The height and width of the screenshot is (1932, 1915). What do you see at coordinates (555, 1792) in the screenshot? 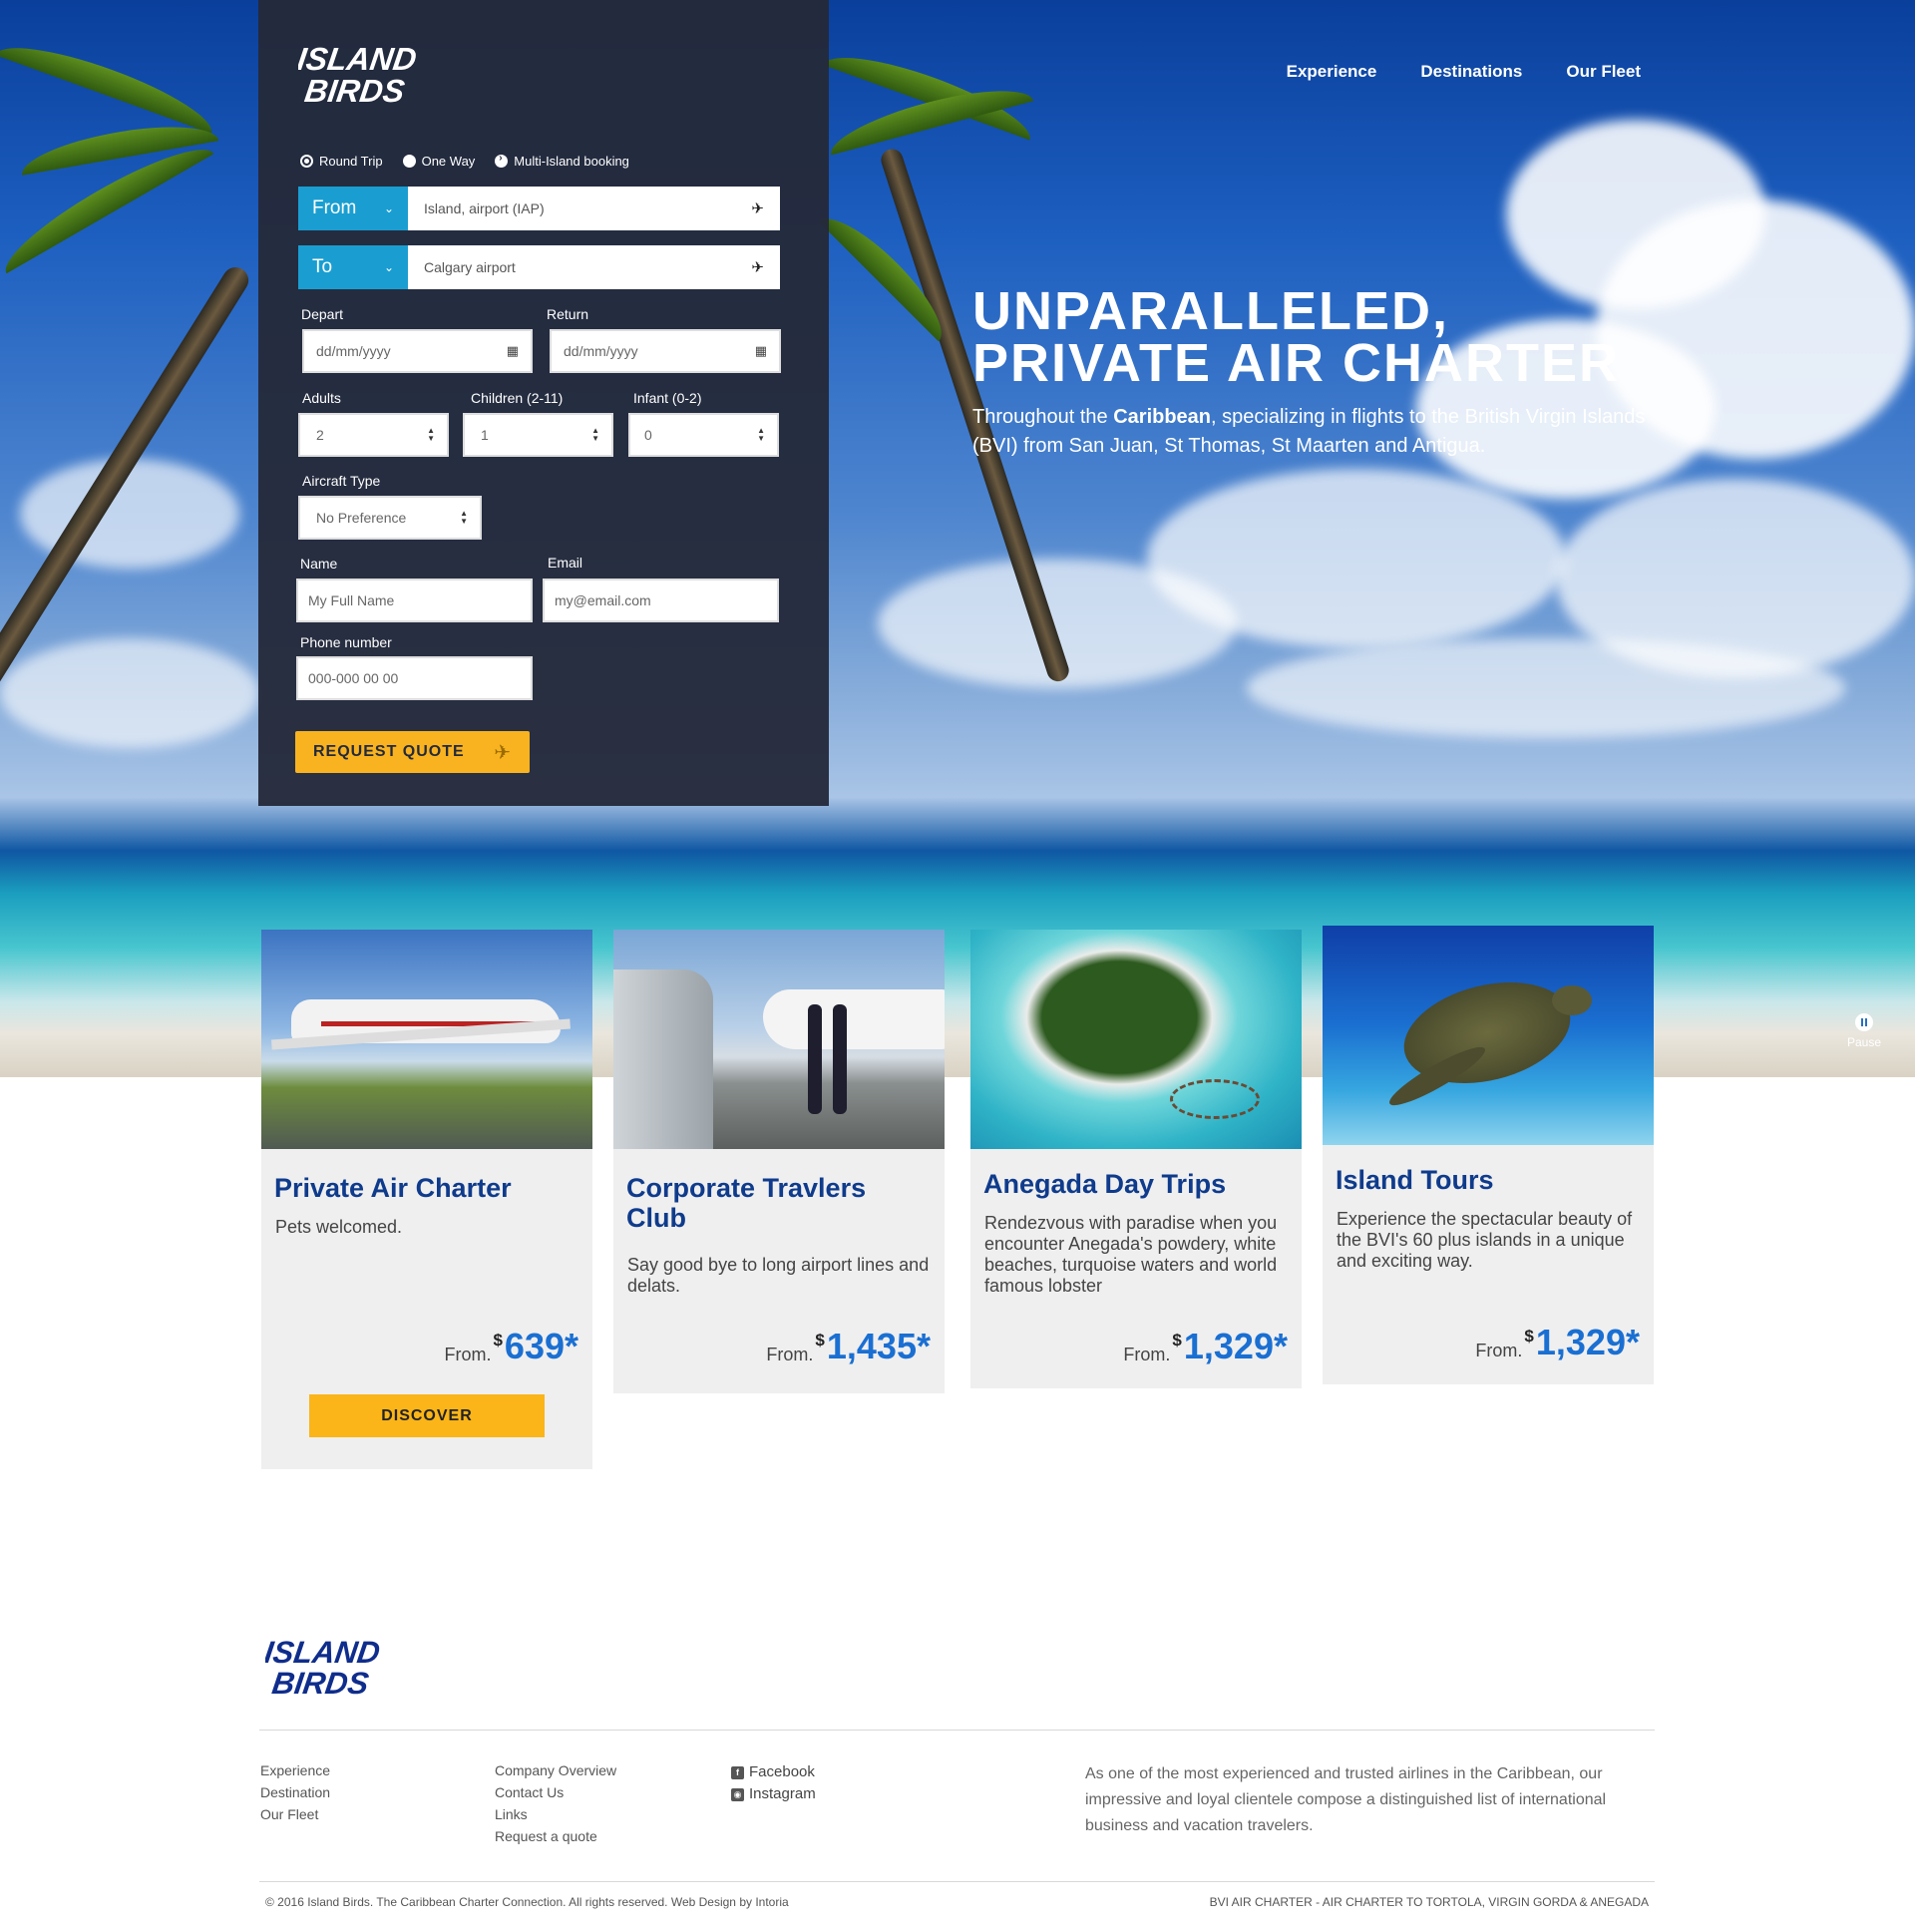
I see `footer-link-contact-us: Contact Us` at bounding box center [555, 1792].